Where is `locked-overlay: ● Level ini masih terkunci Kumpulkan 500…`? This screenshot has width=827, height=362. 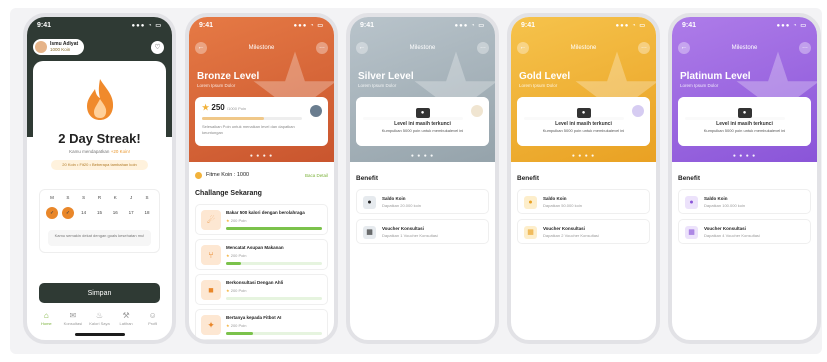 locked-overlay: ● Level ini masih terkunci Kumpulkan 500… is located at coordinates (744, 121).